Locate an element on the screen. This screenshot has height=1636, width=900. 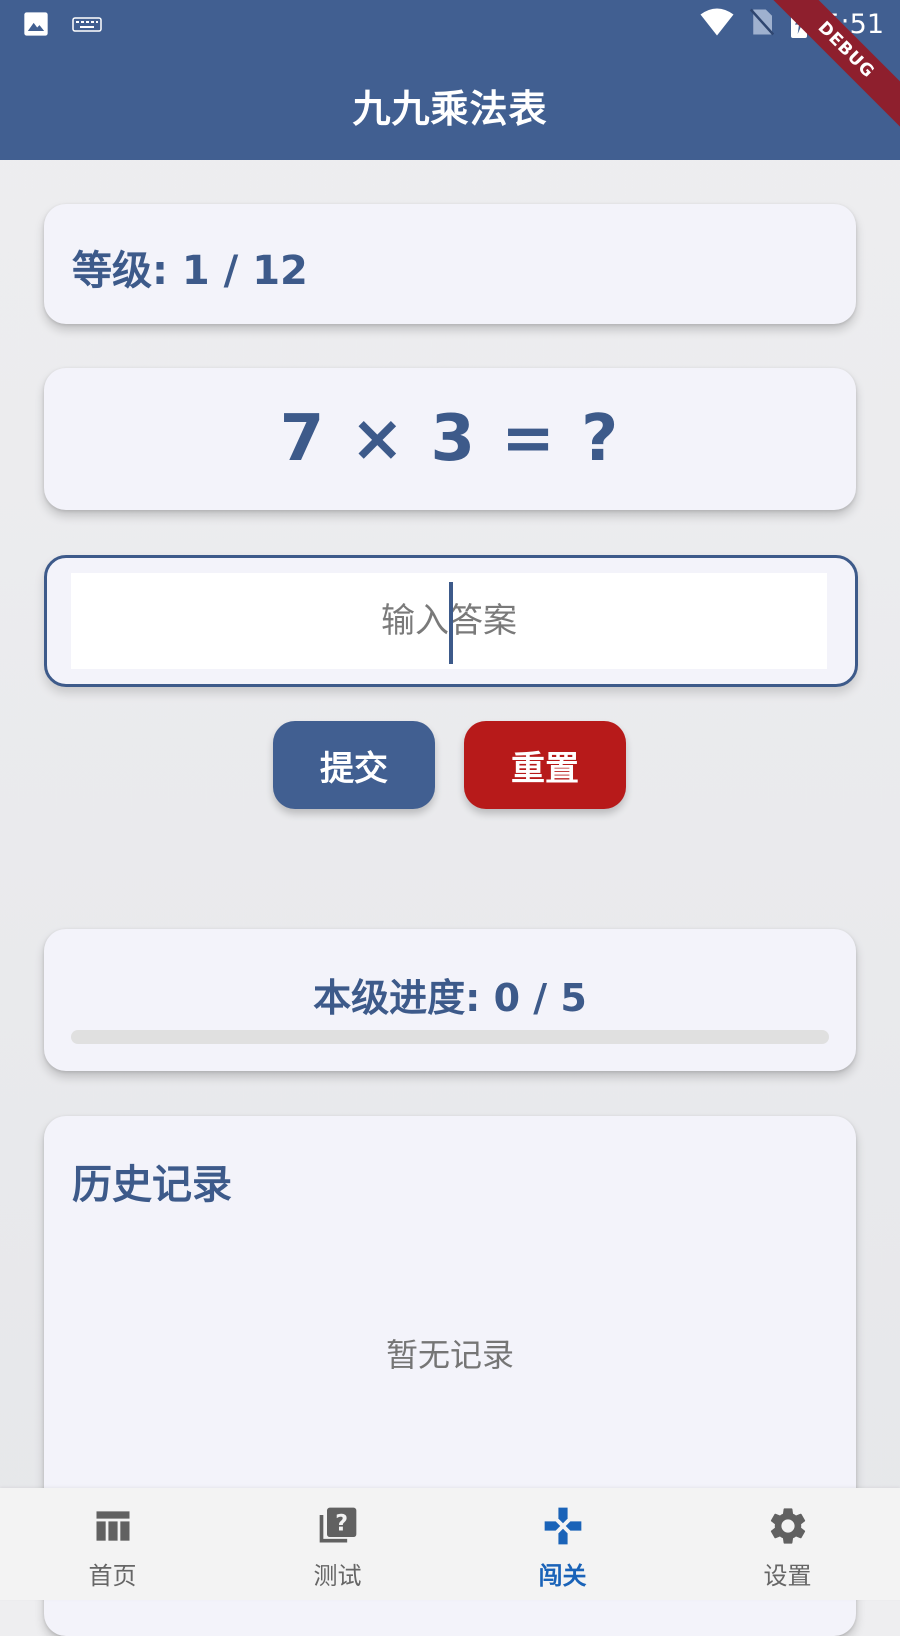
nav-item-challenge: 闯关 is located at coordinates (562, 1544).